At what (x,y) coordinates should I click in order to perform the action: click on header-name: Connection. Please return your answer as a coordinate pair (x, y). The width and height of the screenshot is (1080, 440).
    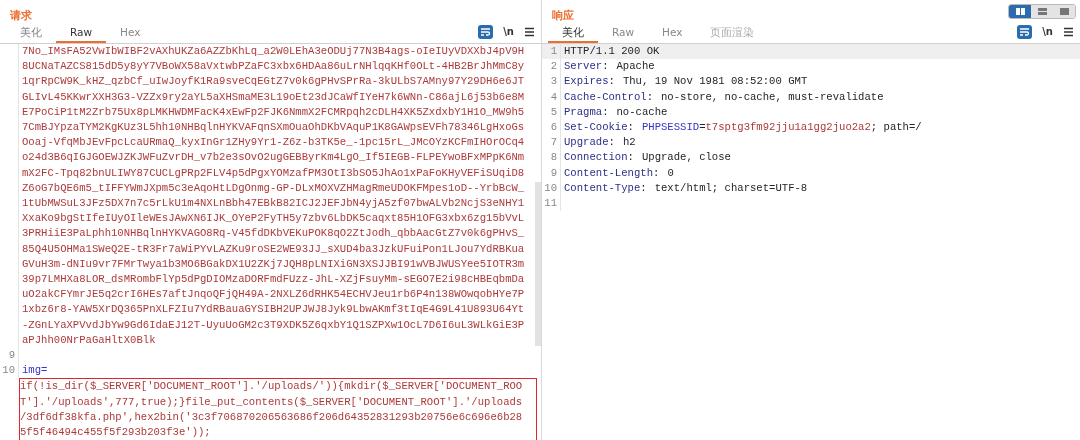
    Looking at the image, I should click on (596, 157).